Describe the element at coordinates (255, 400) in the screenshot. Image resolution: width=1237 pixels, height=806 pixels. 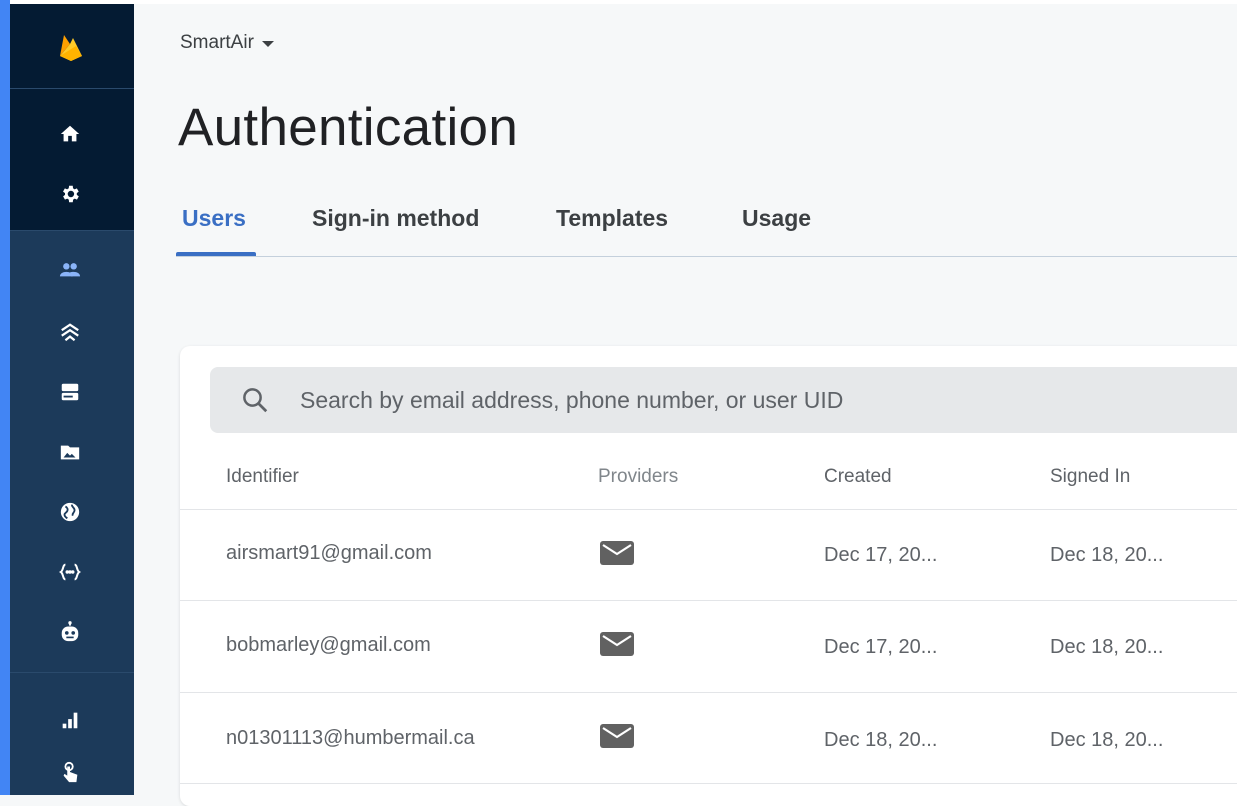
I see `search-icon` at that location.